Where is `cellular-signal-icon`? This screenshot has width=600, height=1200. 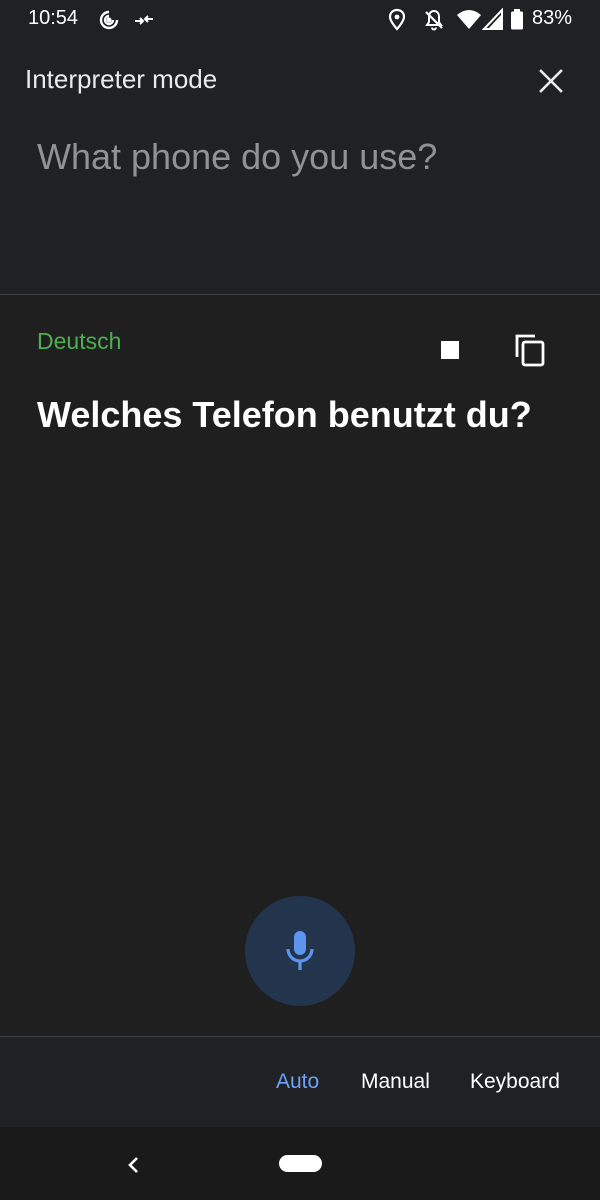
cellular-signal-icon is located at coordinates (492, 22).